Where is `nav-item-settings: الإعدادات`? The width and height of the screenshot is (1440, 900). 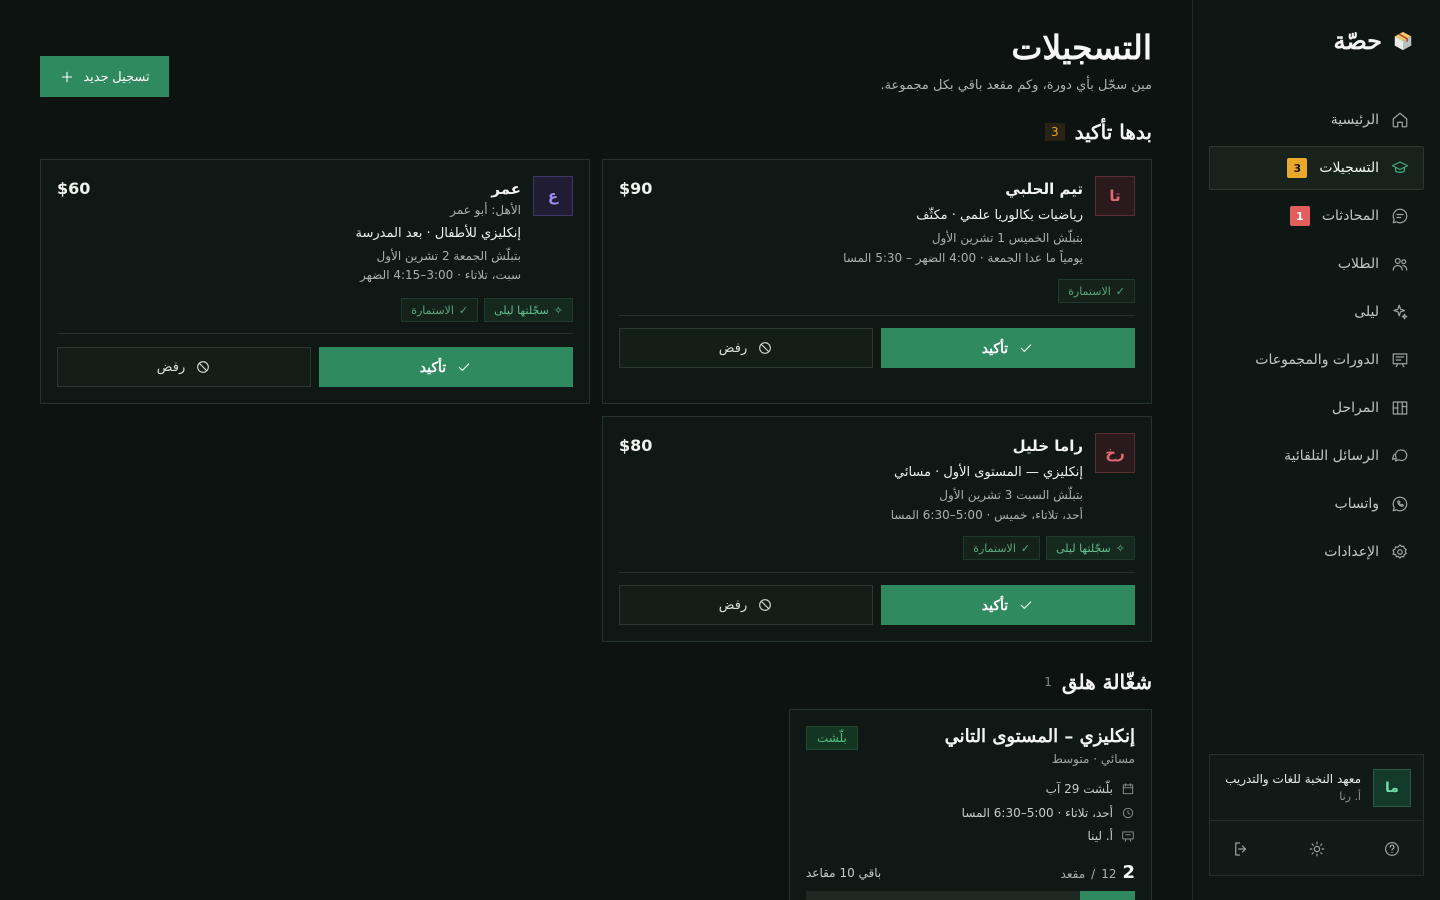
nav-item-settings: الإعدادات is located at coordinates (1316, 552).